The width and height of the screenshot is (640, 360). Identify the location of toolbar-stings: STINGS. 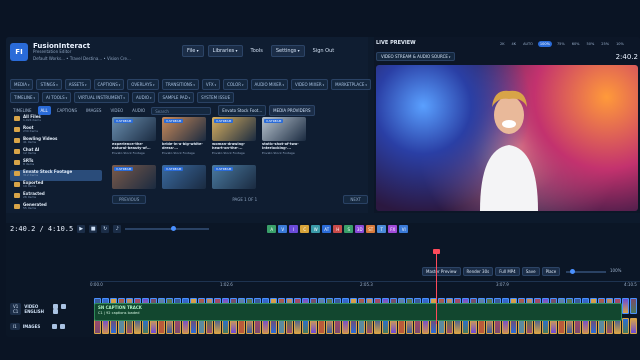
(49, 84).